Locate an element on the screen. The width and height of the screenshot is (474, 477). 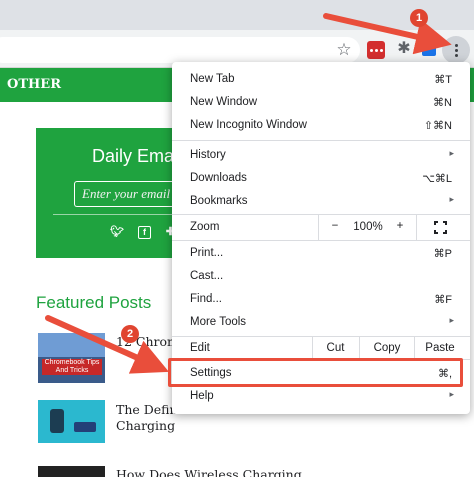
shortcut: ⌘T is located at coordinates (443, 80).